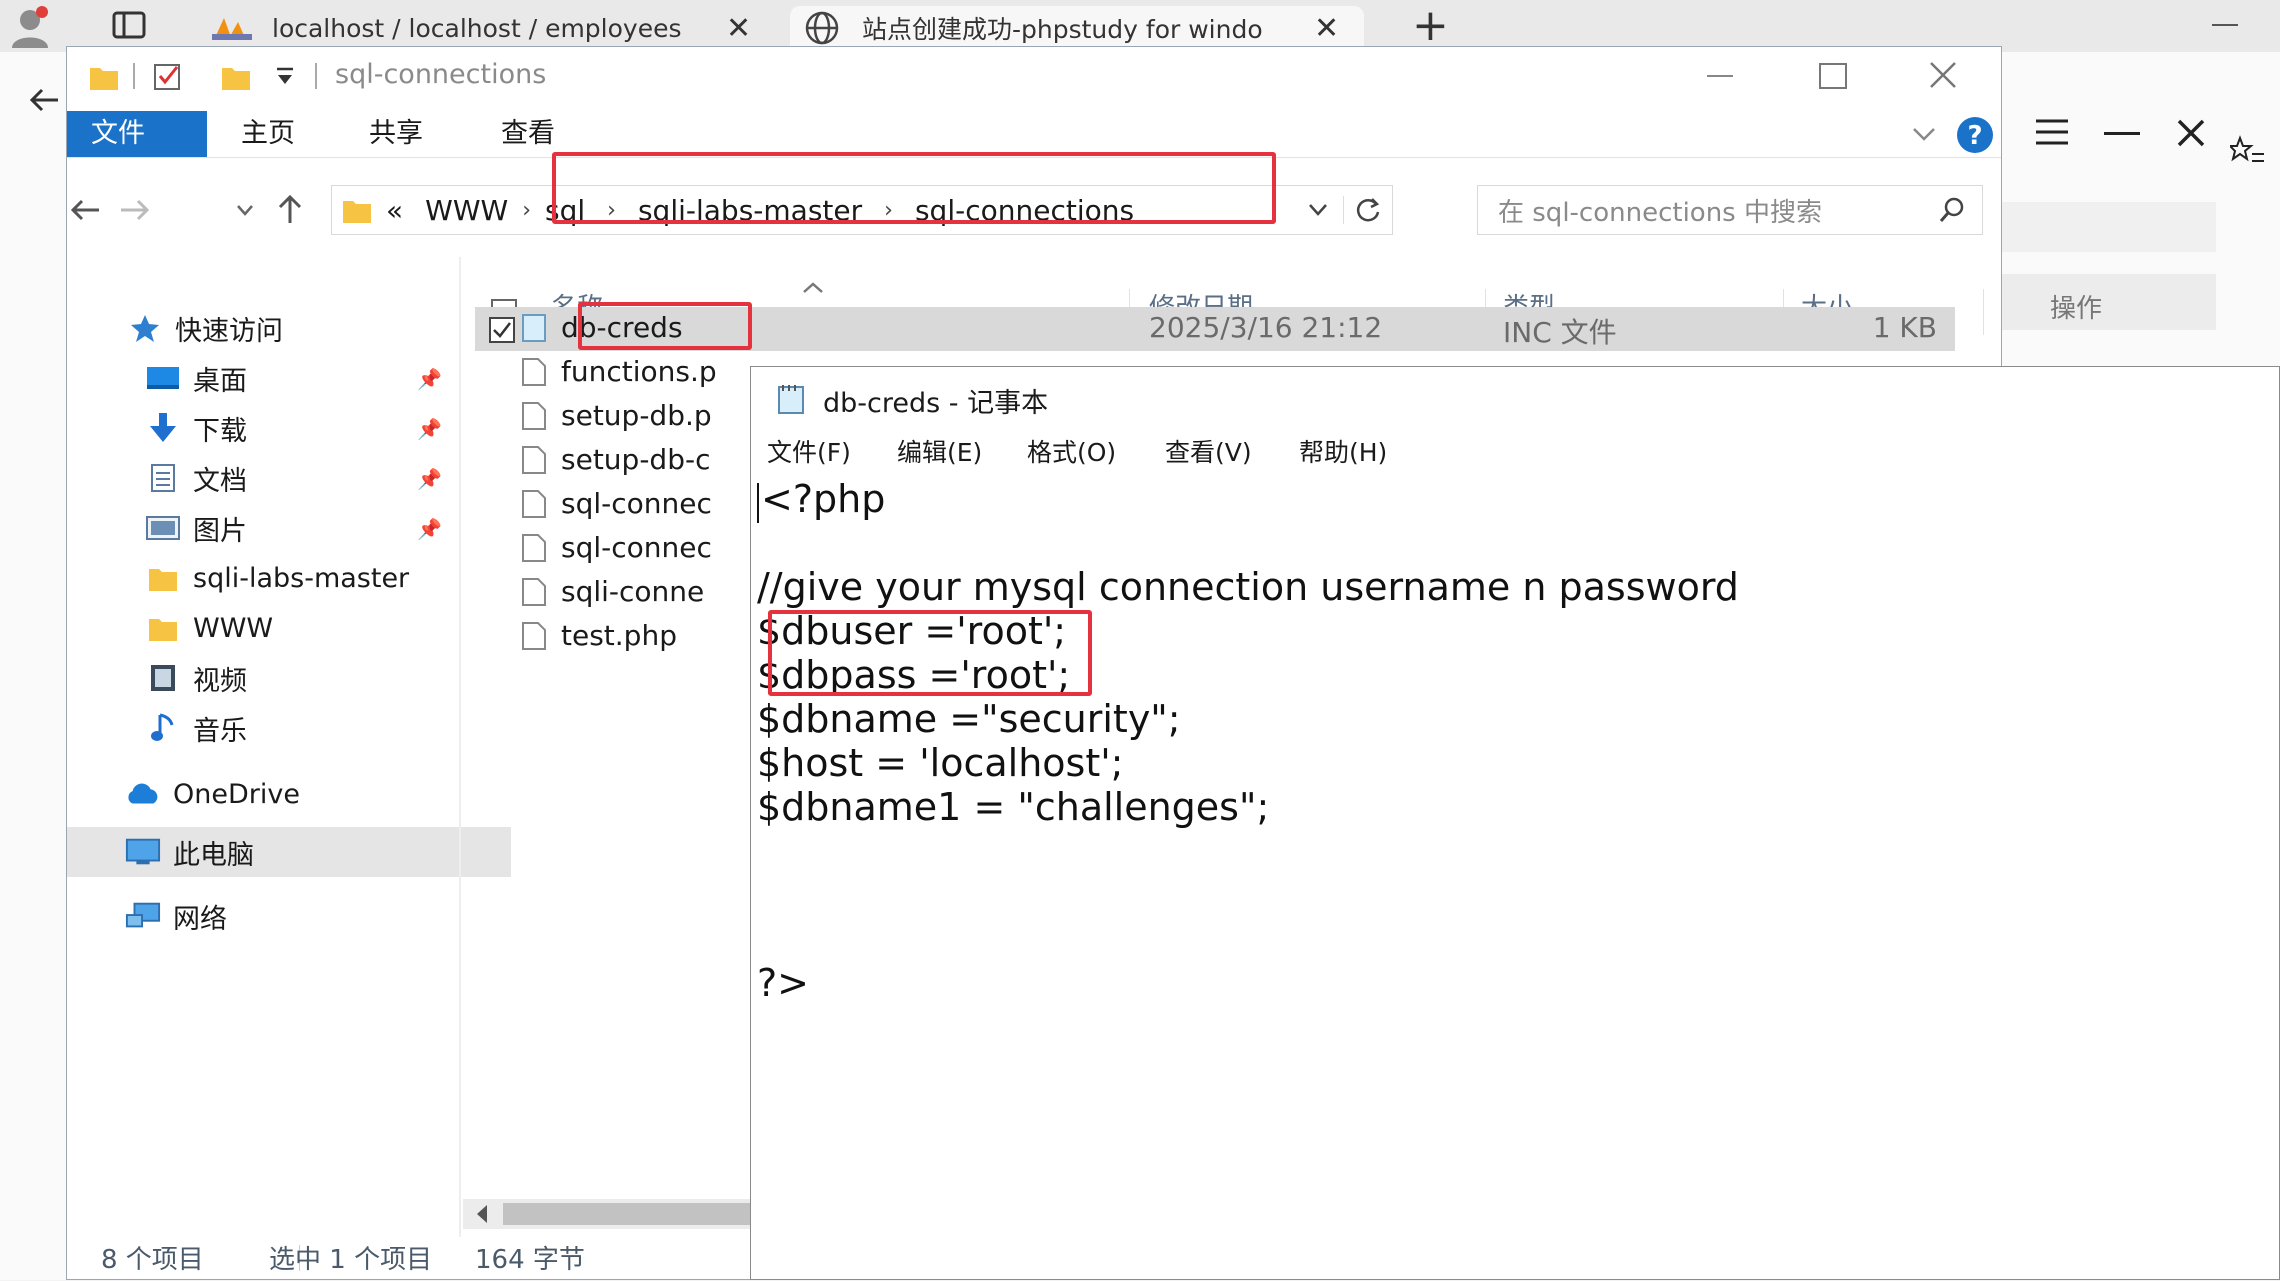  What do you see at coordinates (930, 653) in the screenshot?
I see `credentials-highlight` at bounding box center [930, 653].